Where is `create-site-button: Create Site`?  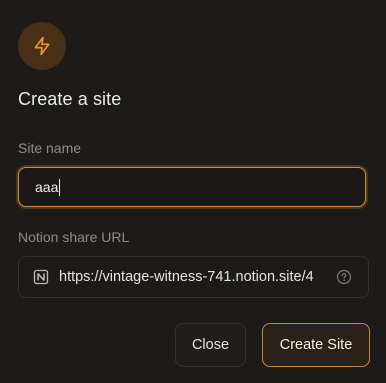 create-site-button: Create Site is located at coordinates (316, 345).